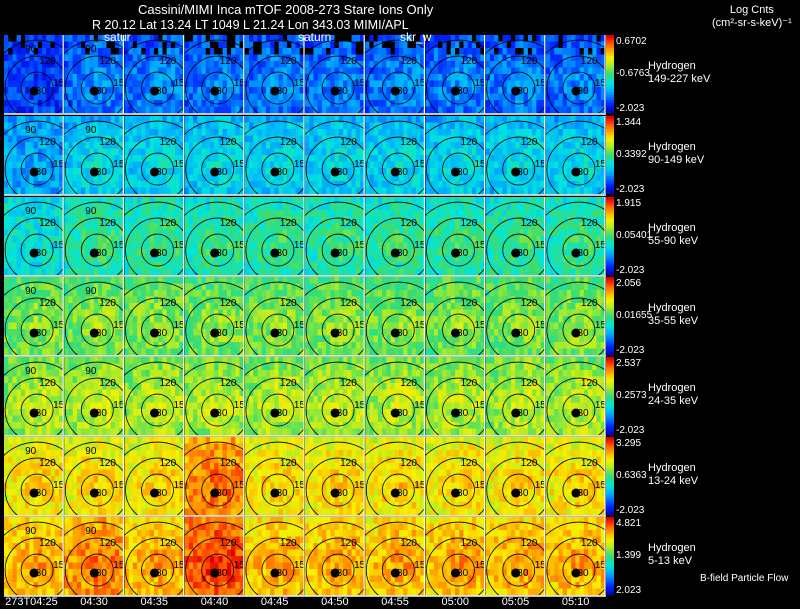 The image size is (800, 609). What do you see at coordinates (341, 38) in the screenshot?
I see `data-gap` at bounding box center [341, 38].